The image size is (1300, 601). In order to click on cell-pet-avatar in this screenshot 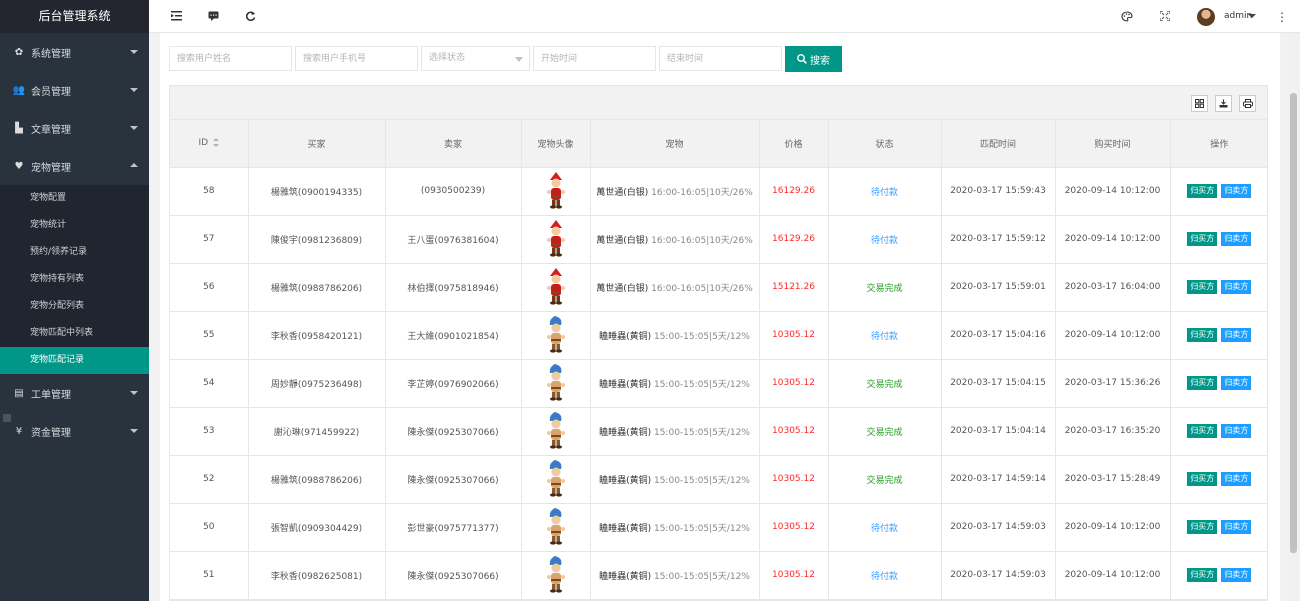, I will do `click(556, 575)`.